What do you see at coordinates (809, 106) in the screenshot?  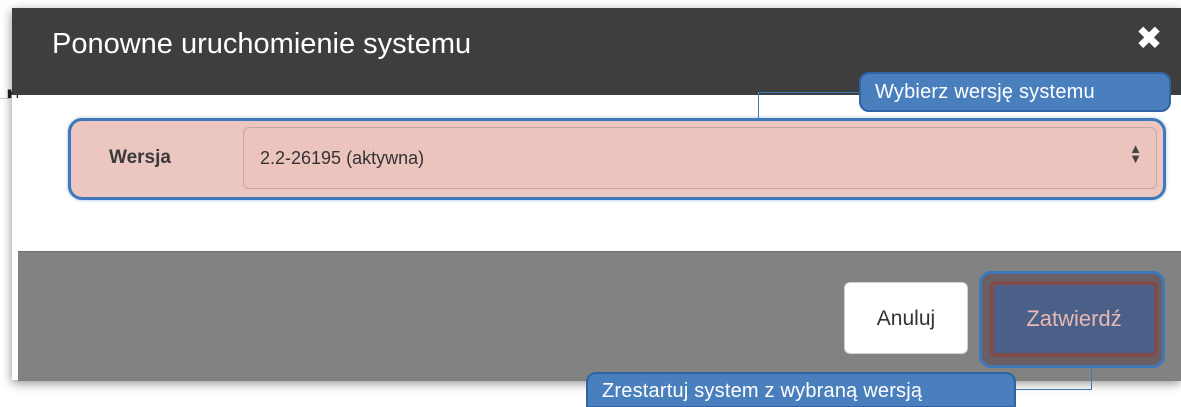 I see `tooltip-connector-top` at bounding box center [809, 106].